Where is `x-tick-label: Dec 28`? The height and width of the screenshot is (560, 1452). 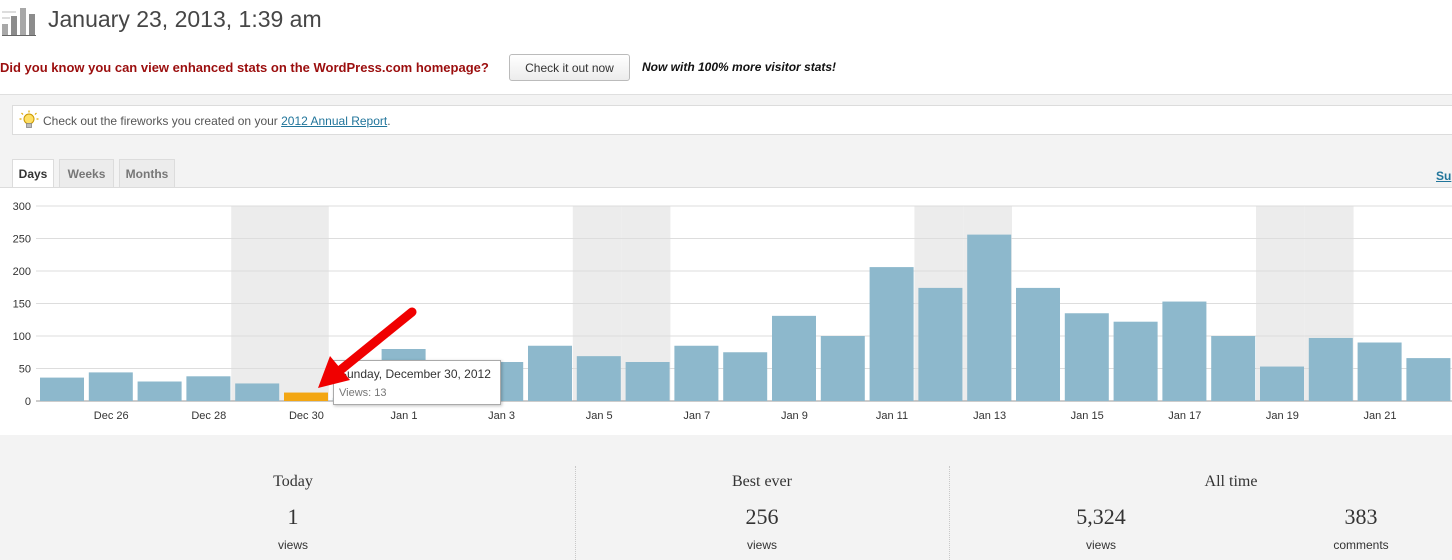
x-tick-label: Dec 28 is located at coordinates (208, 416).